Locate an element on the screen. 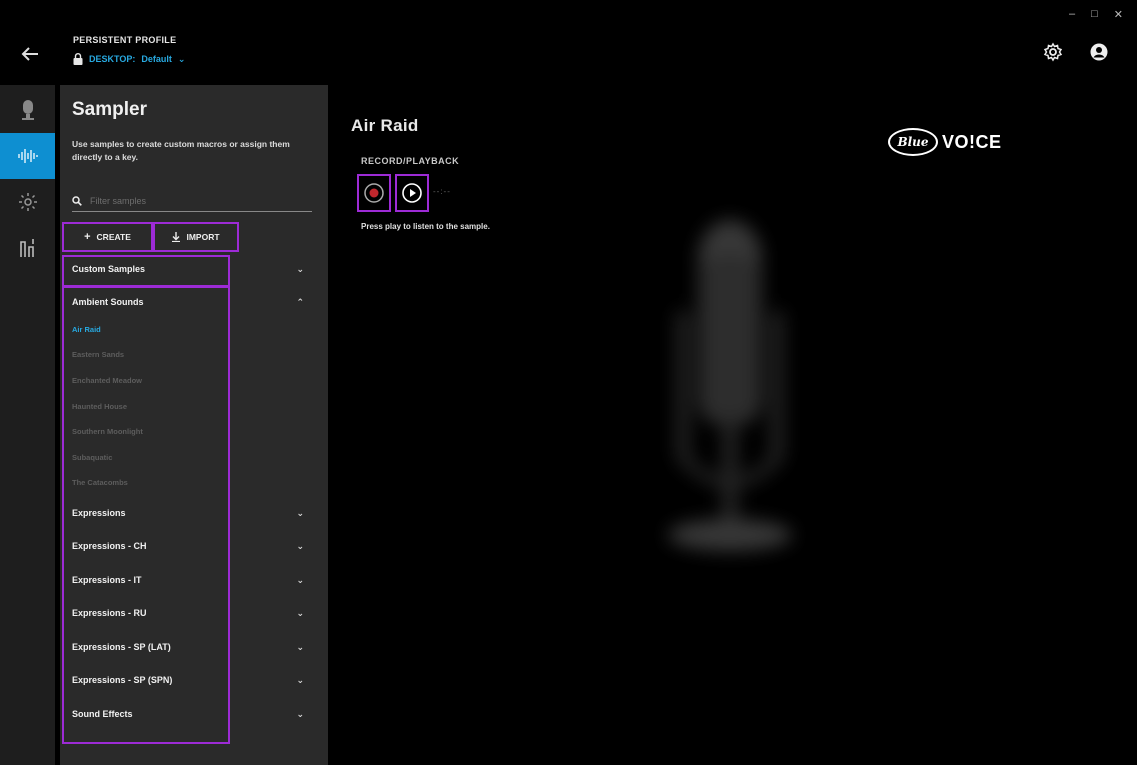  light-icon is located at coordinates (27, 202).